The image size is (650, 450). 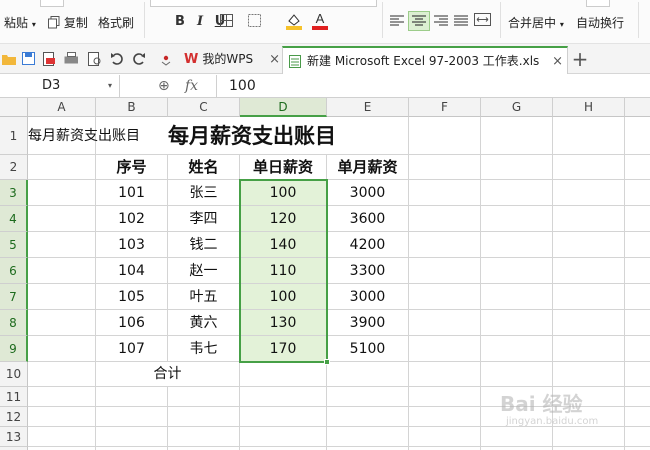 I want to click on cell-d13, so click(x=283, y=437).